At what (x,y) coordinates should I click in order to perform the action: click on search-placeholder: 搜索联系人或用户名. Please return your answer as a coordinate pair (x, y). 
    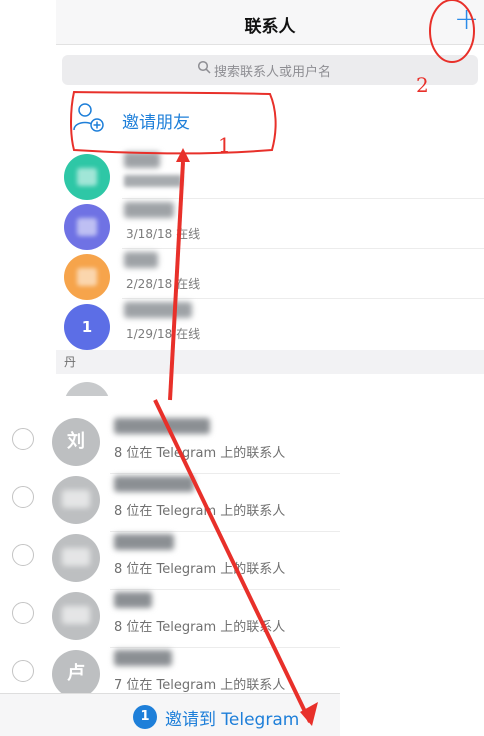
    Looking at the image, I should click on (273, 72).